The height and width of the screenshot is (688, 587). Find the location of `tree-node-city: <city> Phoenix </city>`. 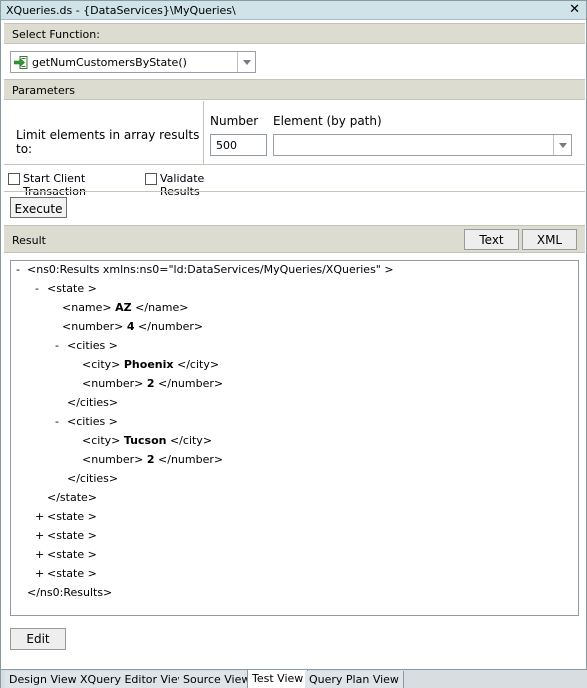

tree-node-city: <city> Phoenix </city> is located at coordinates (150, 364).